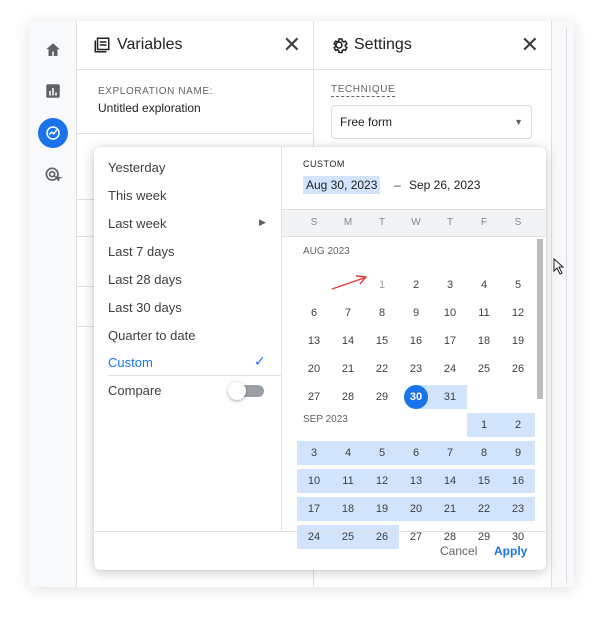 This screenshot has height=624, width=603. I want to click on calendar-day: 27, so click(314, 397).